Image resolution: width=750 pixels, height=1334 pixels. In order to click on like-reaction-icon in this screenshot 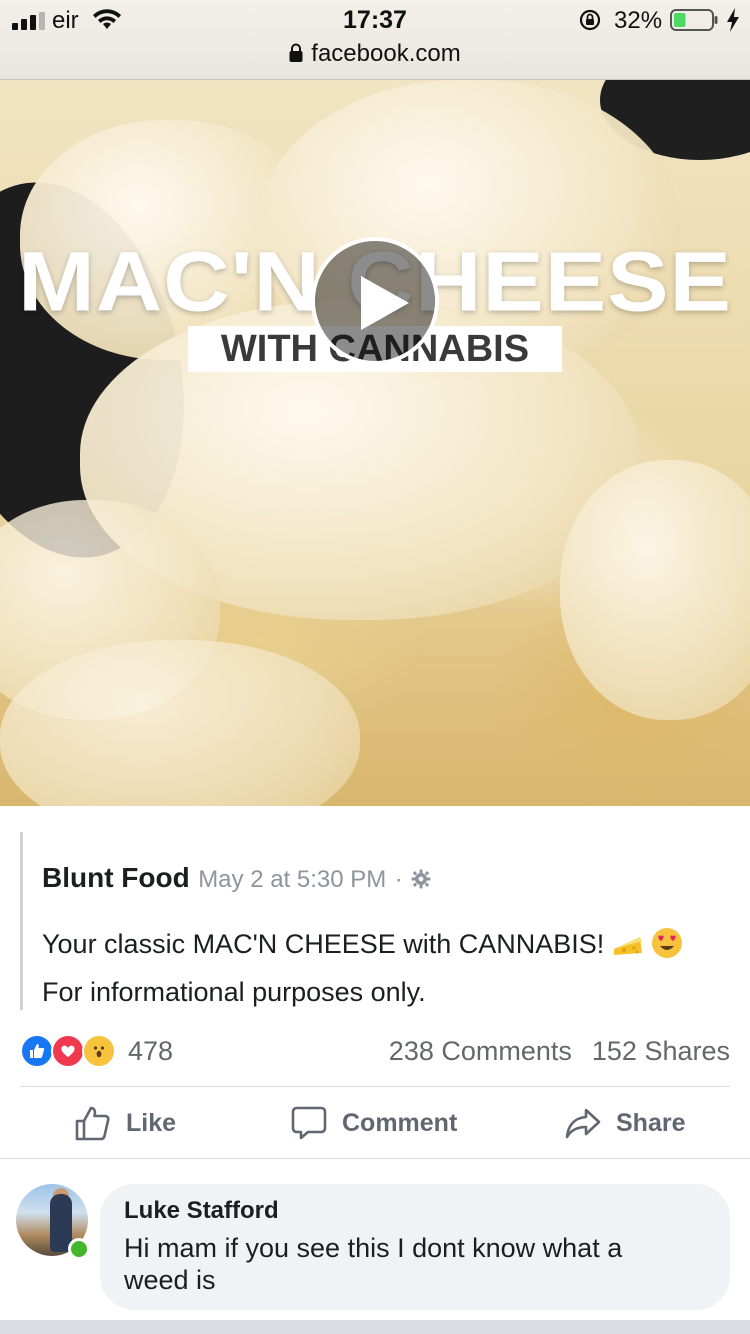, I will do `click(37, 1051)`.